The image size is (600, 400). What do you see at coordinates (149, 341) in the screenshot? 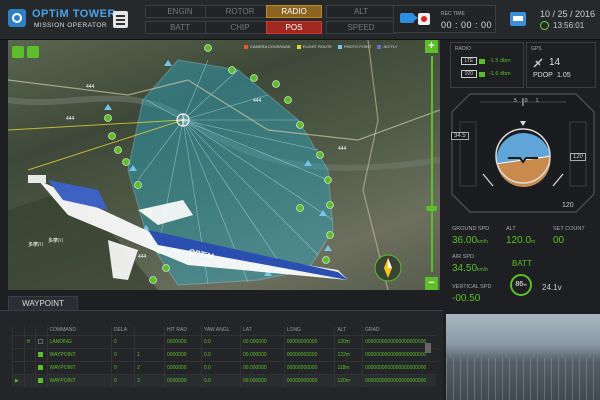
I see `index-cell` at bounding box center [149, 341].